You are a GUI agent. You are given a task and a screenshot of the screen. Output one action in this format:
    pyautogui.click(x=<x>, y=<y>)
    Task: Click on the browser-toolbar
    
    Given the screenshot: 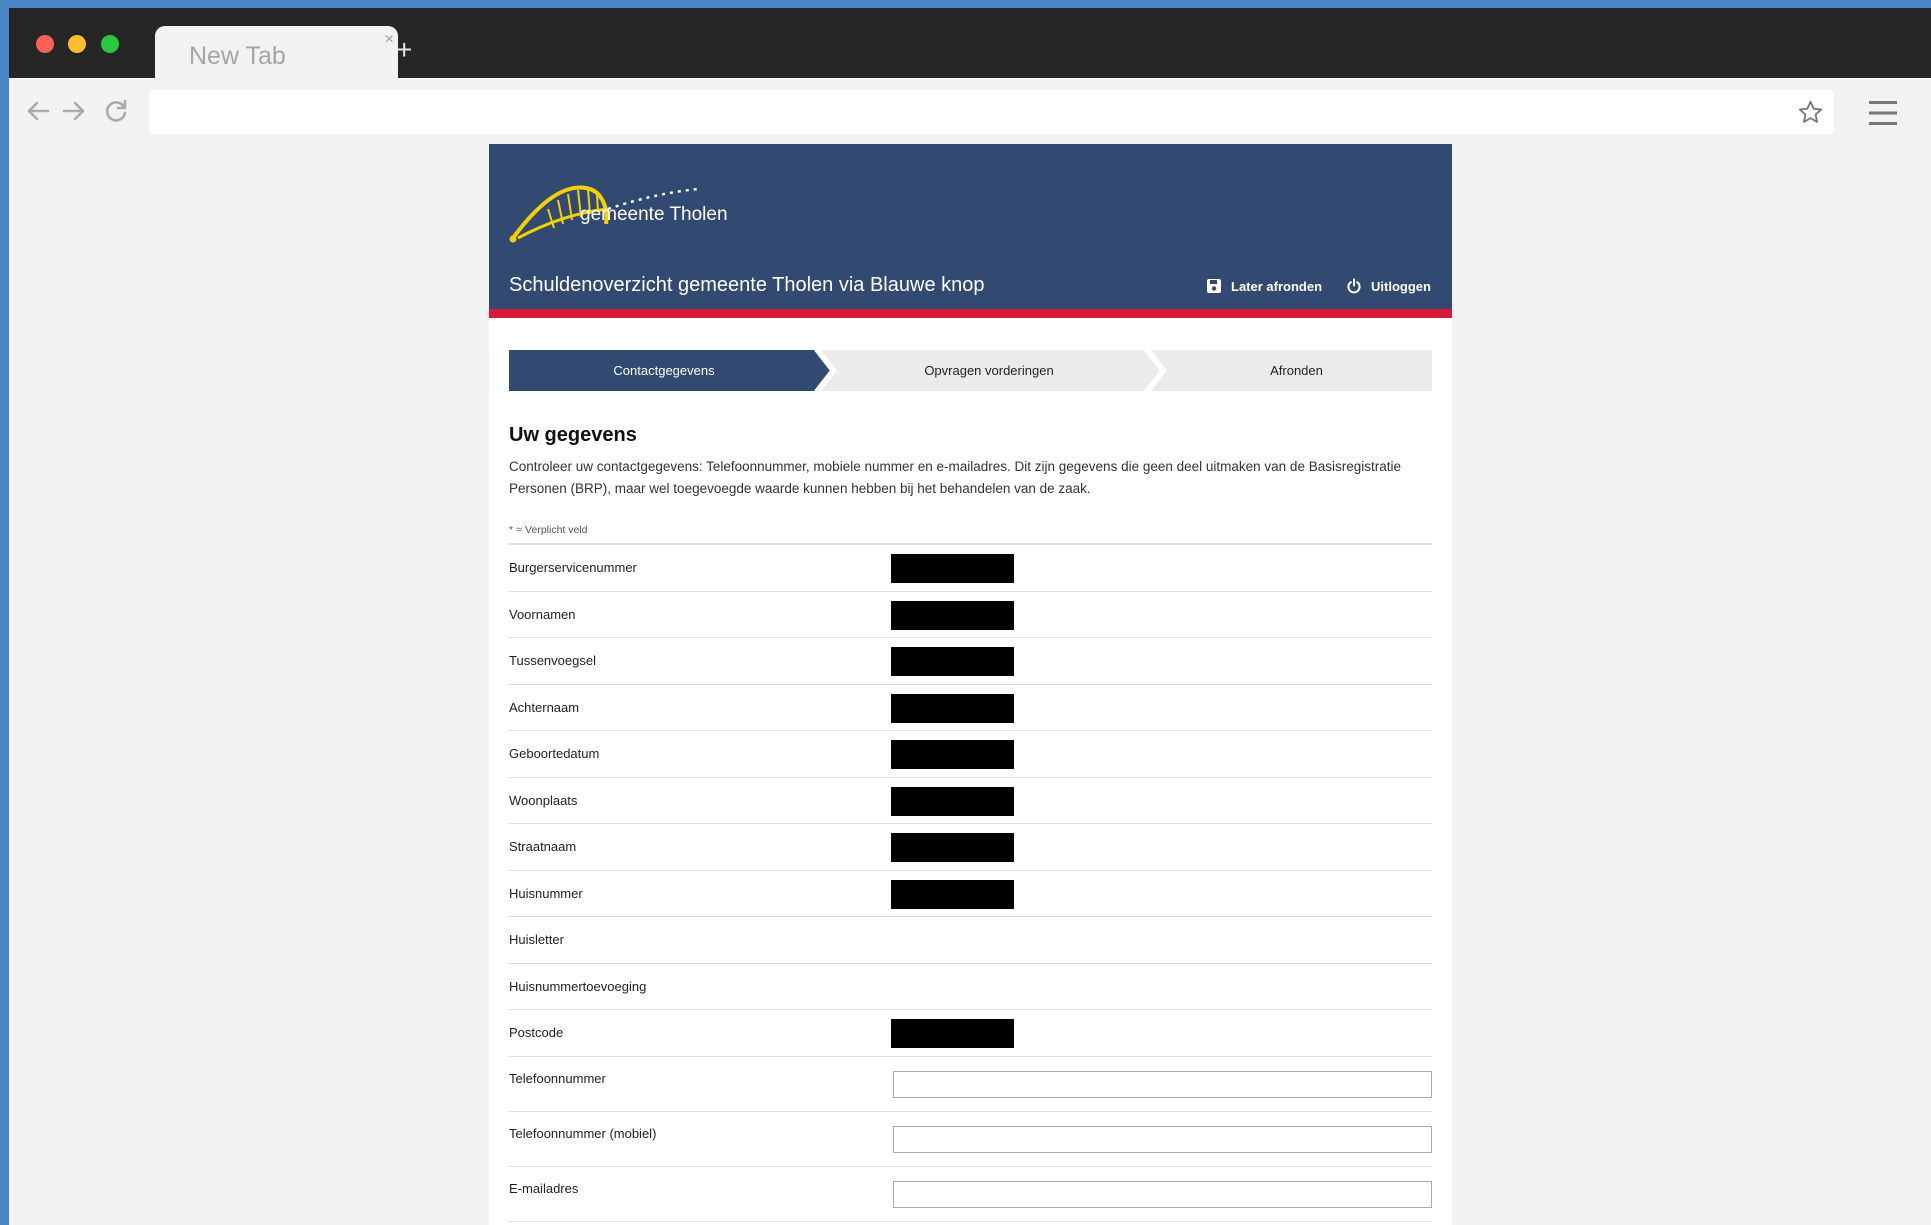 What is the action you would take?
    pyautogui.click(x=970, y=111)
    